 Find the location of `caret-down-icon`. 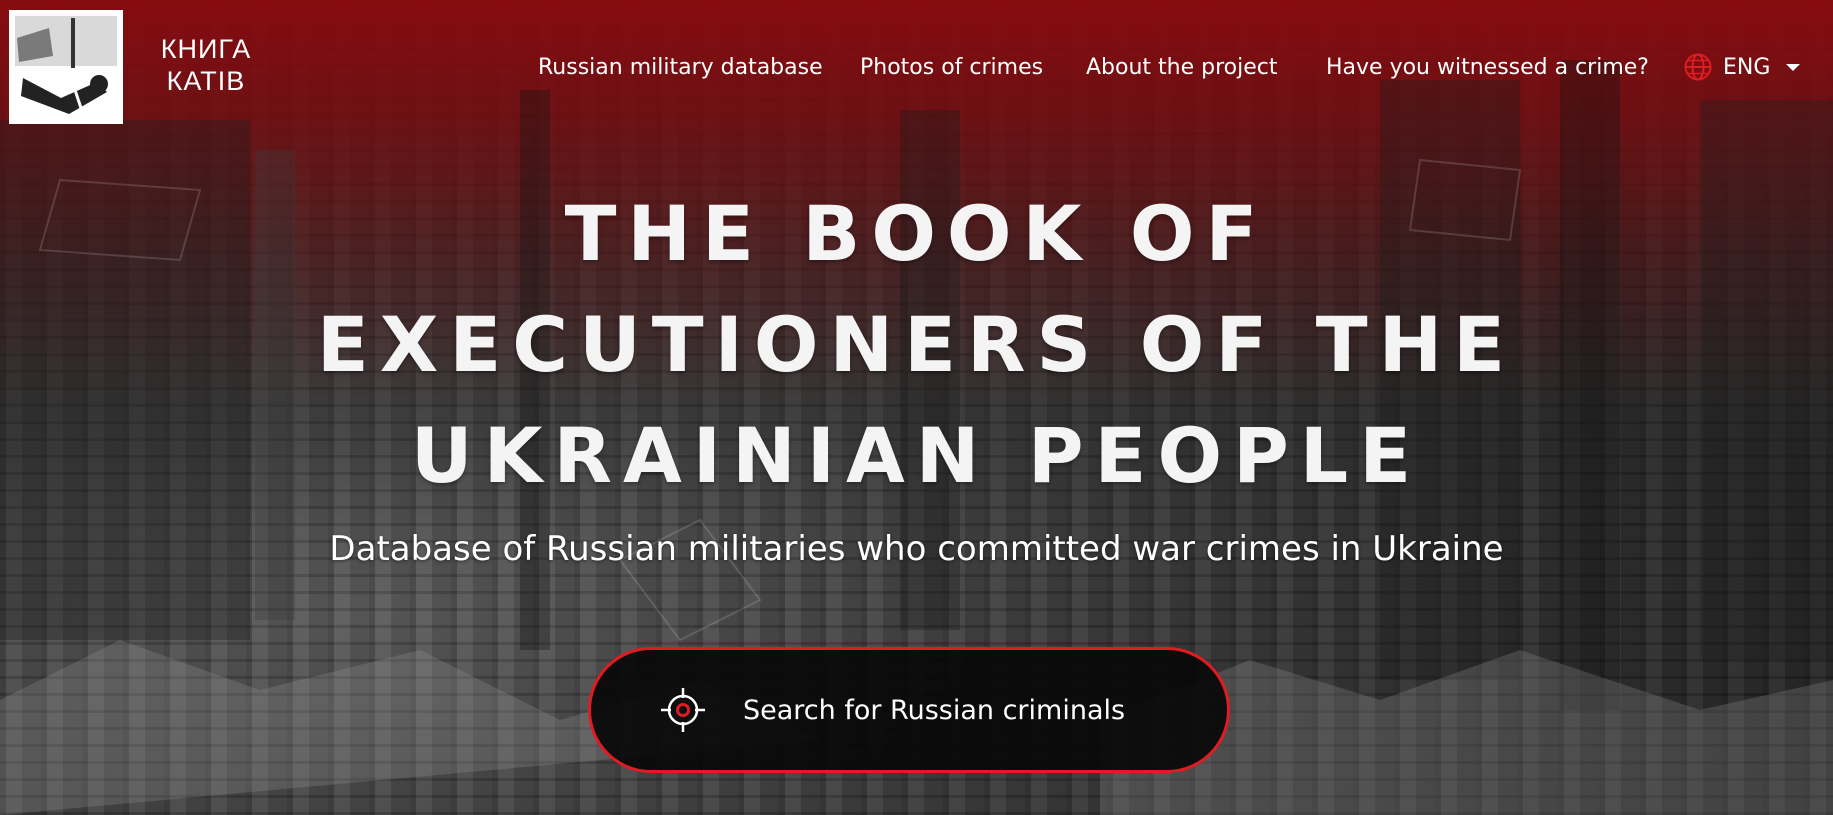

caret-down-icon is located at coordinates (1793, 67).